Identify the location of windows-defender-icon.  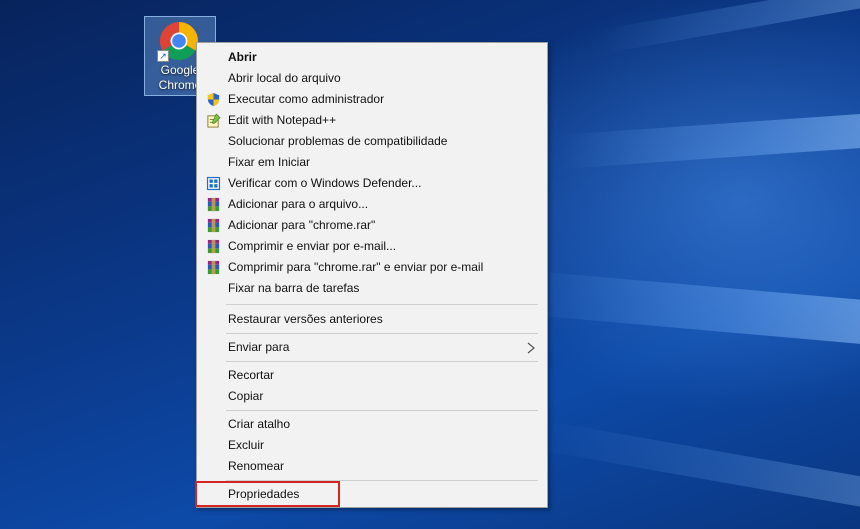
(213, 183).